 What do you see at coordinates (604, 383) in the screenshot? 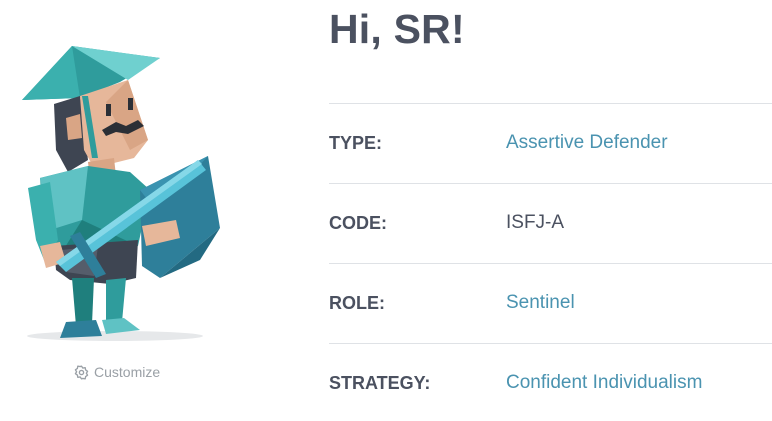
I see `strategy-value-link: Confident Individualism` at bounding box center [604, 383].